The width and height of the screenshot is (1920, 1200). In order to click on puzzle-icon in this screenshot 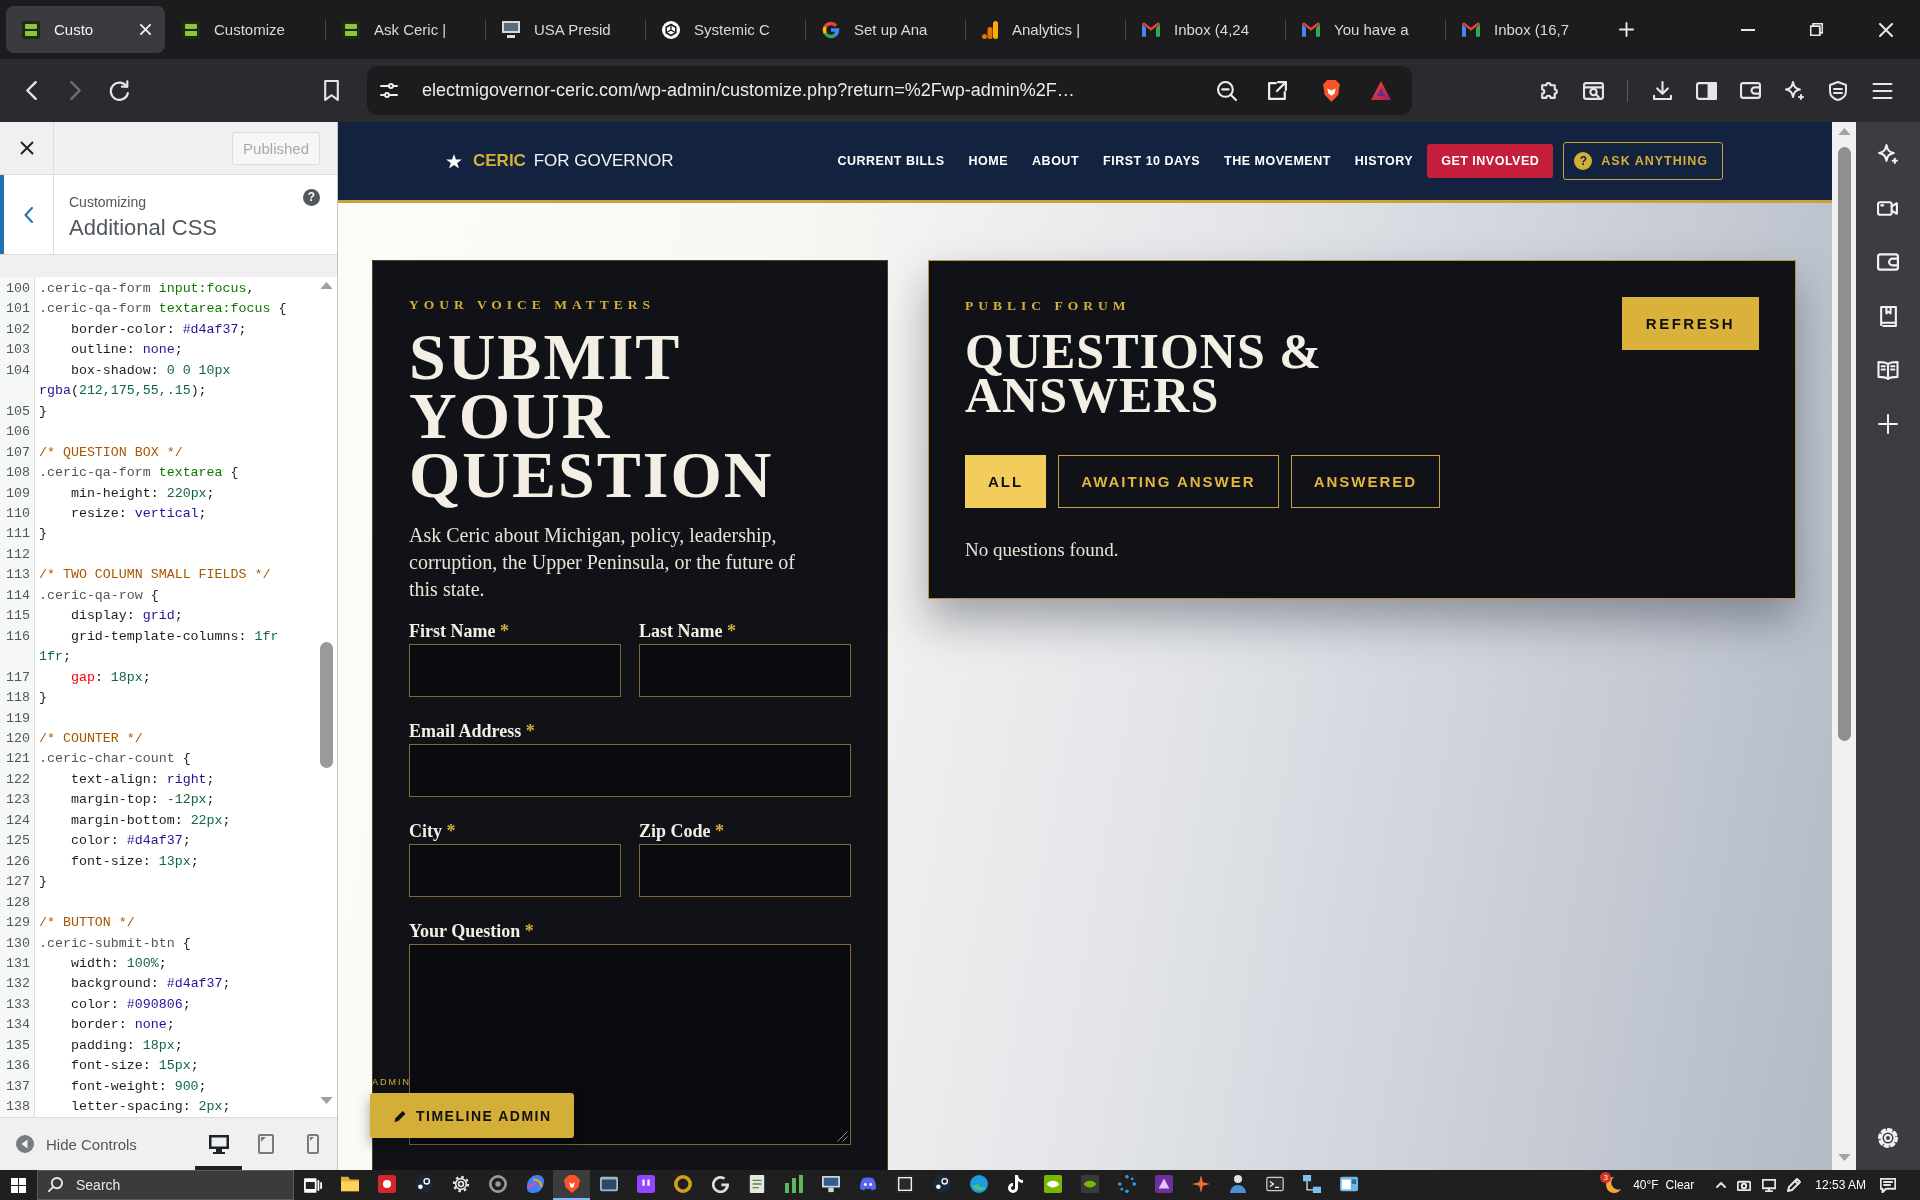, I will do `click(1549, 90)`.